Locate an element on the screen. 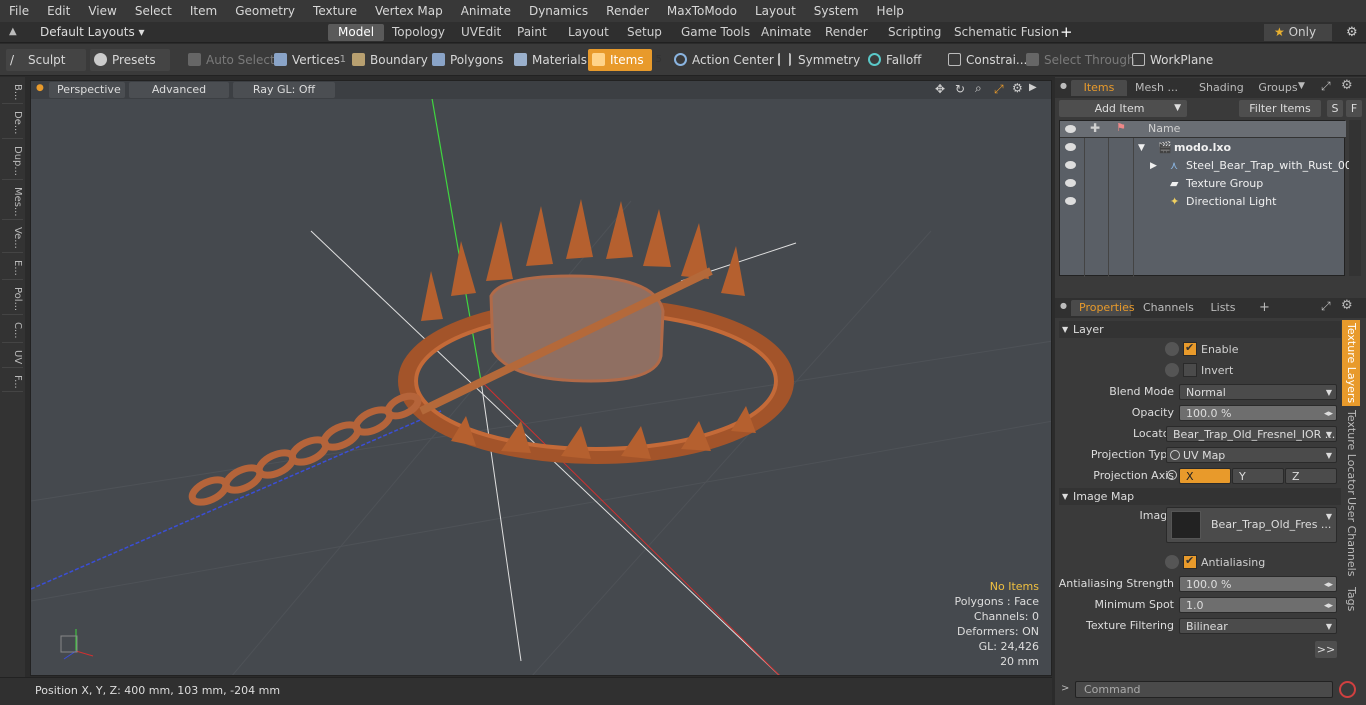  item-row-light: ✦ Directional Light is located at coordinates (1203, 202).